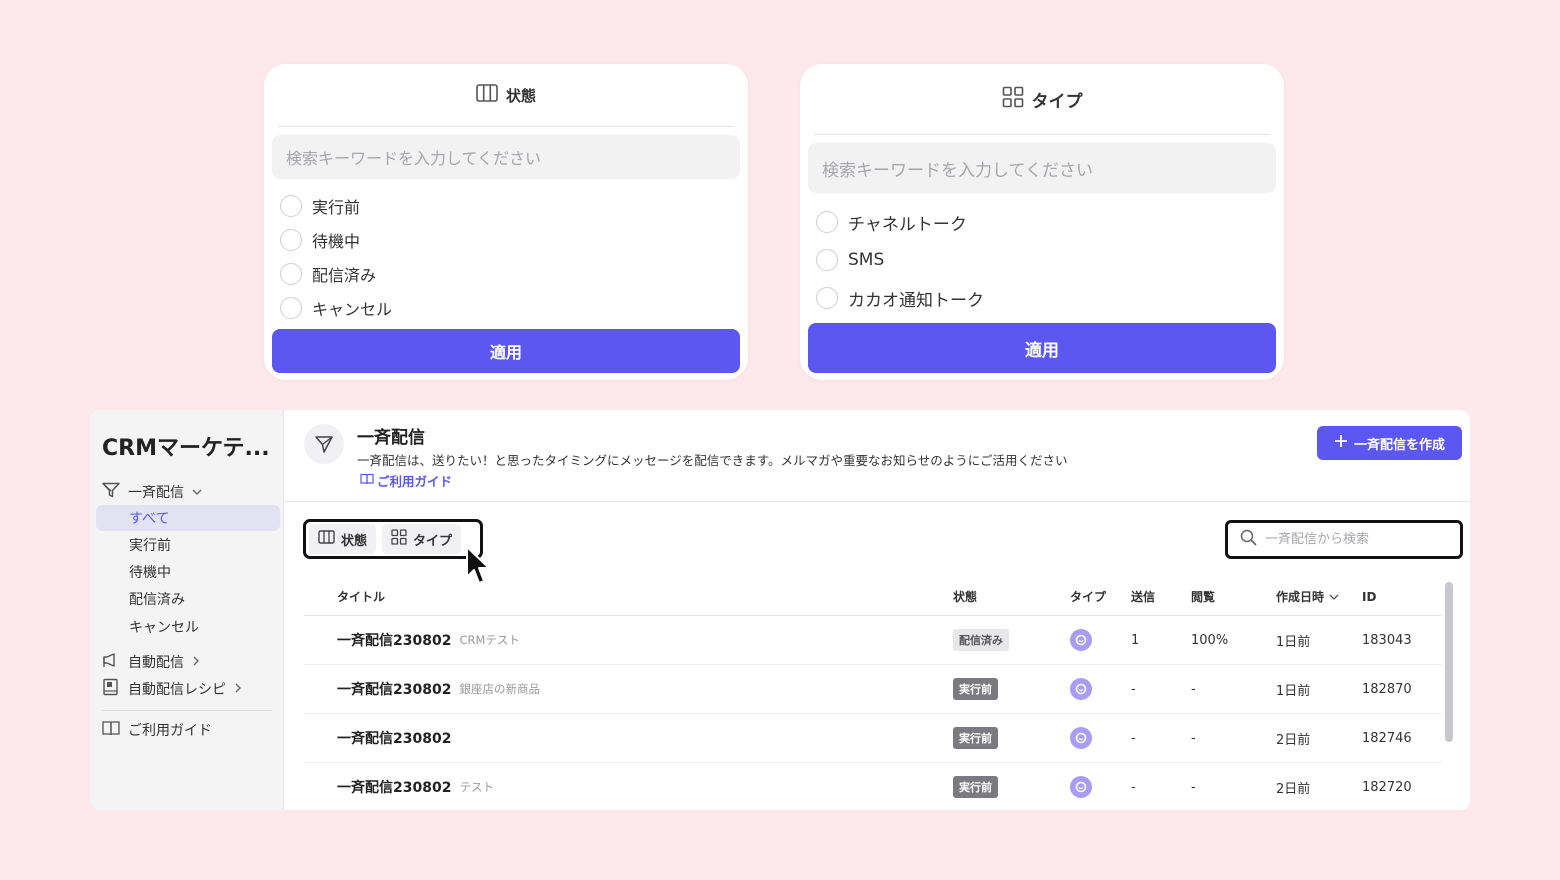 The height and width of the screenshot is (880, 1560). I want to click on col-id: ID, so click(1369, 596).